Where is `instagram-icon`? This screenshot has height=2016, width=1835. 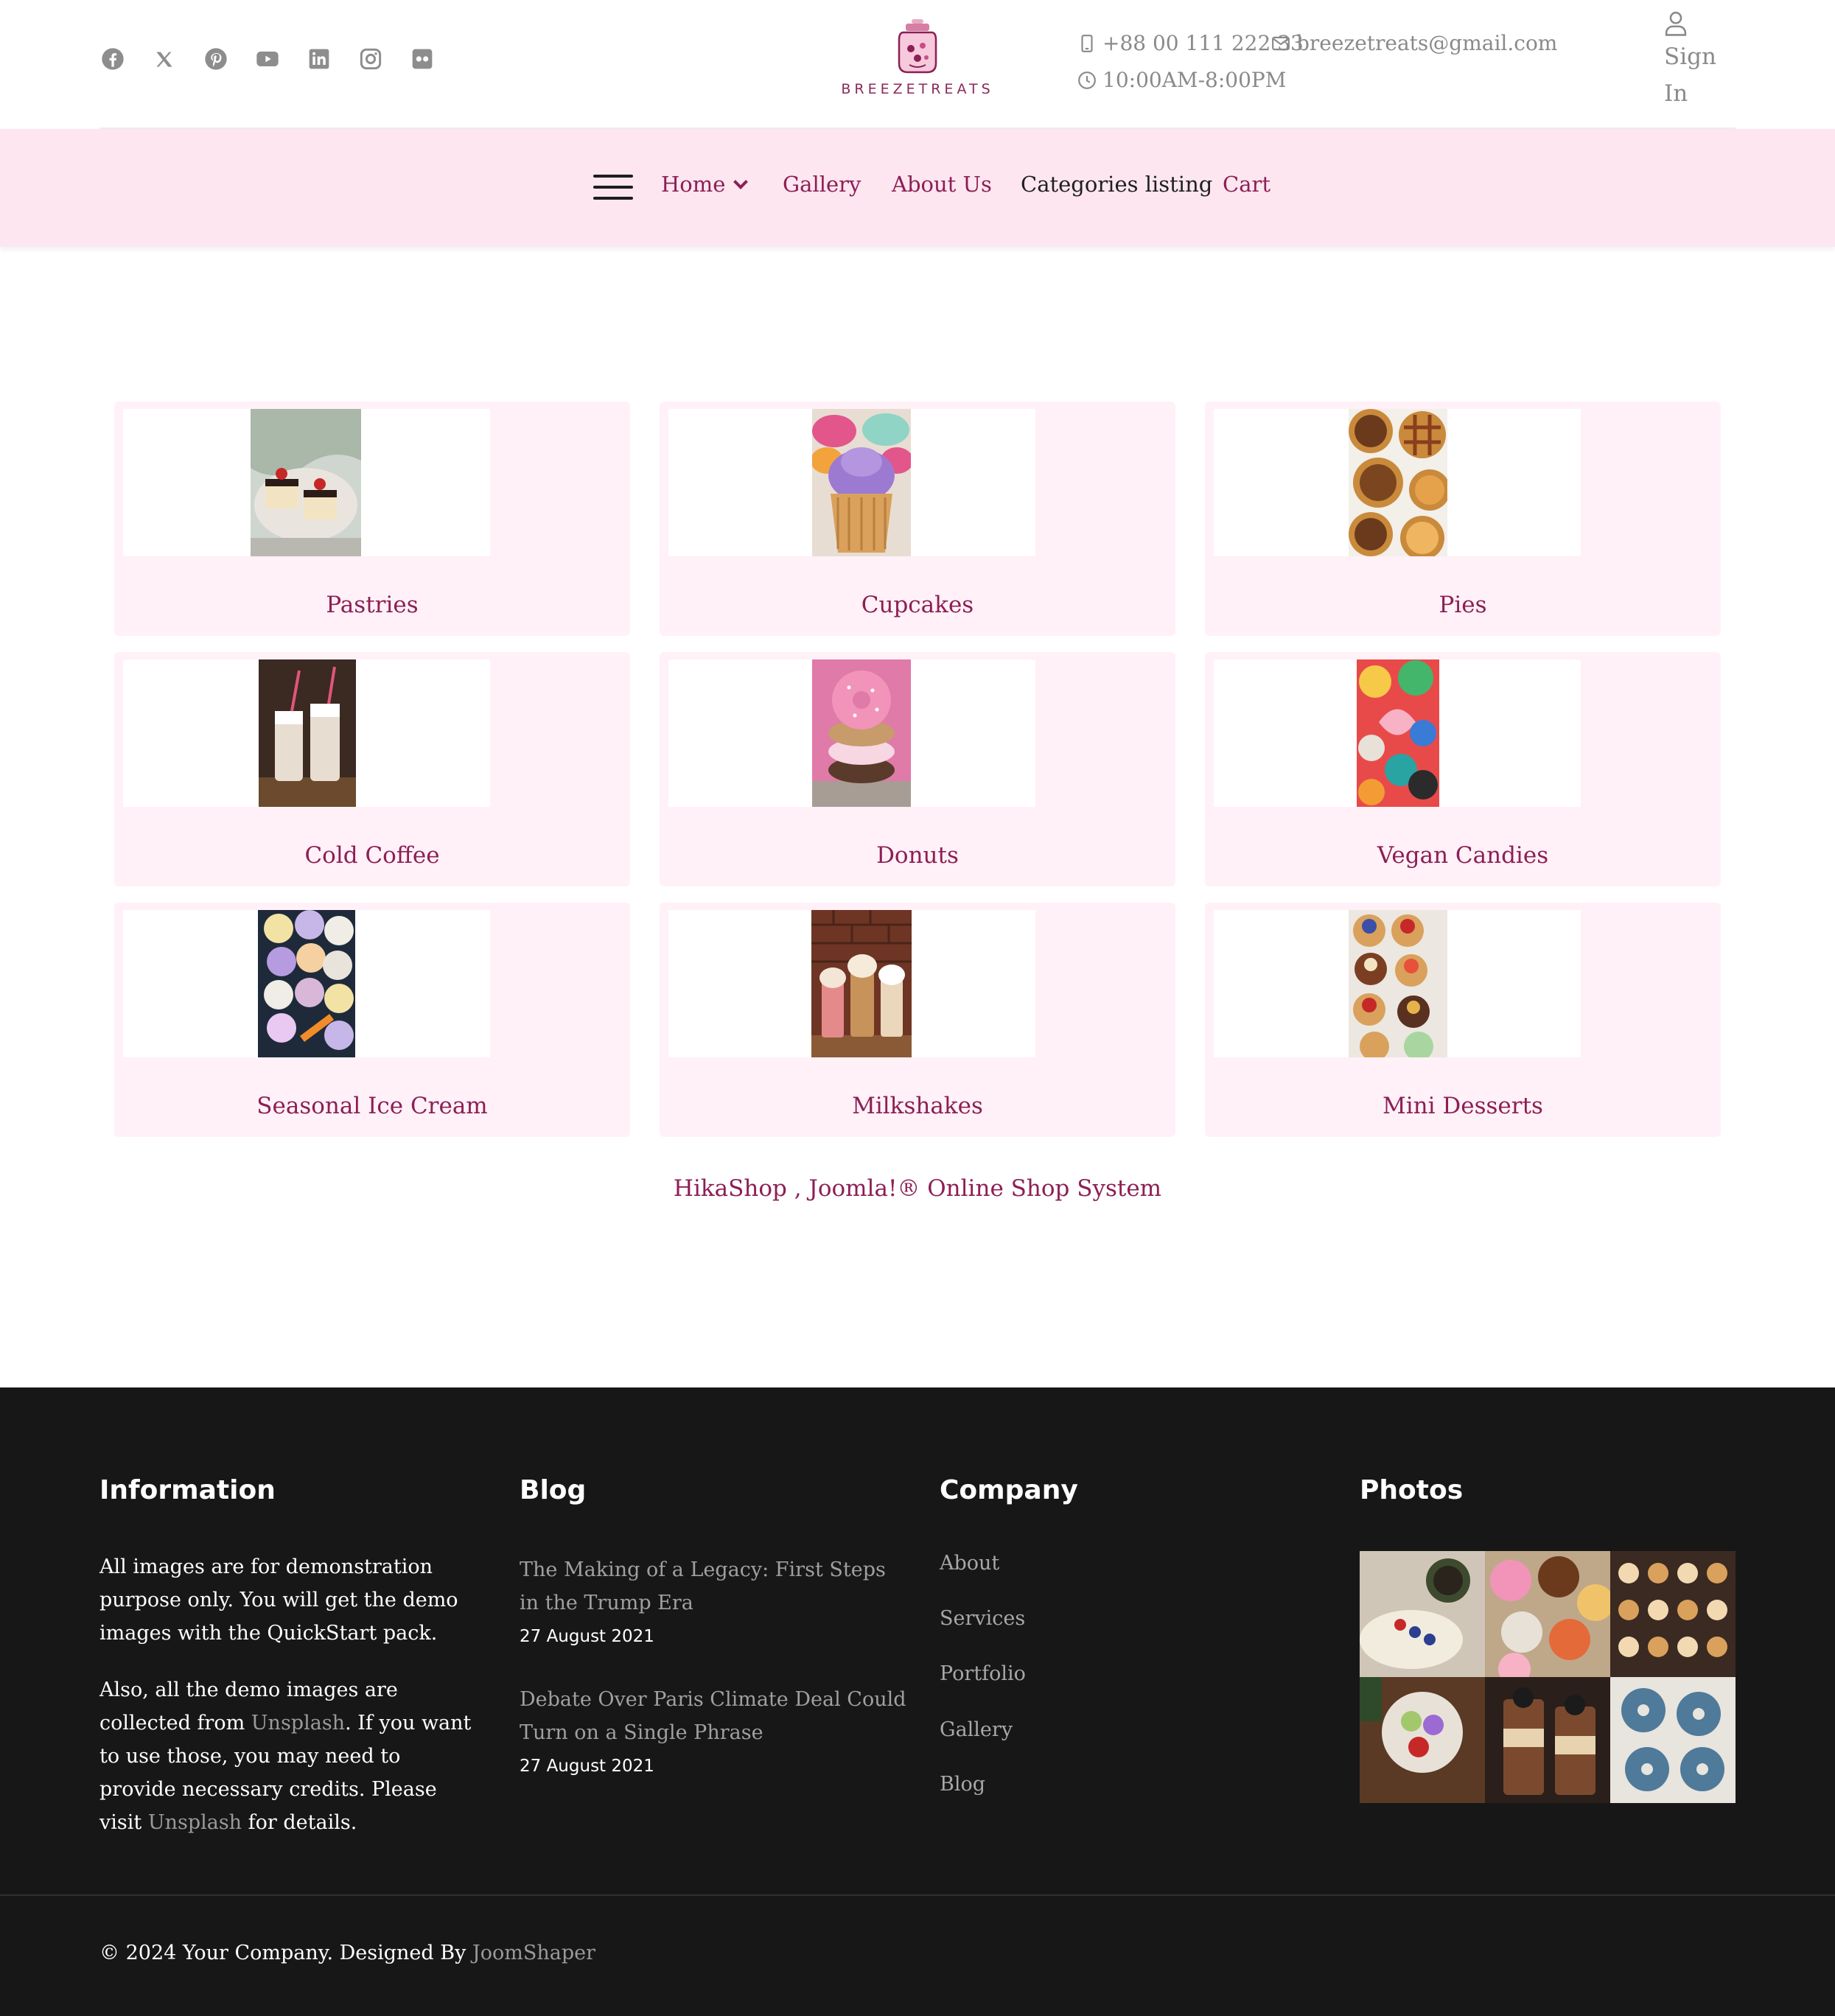 instagram-icon is located at coordinates (370, 59).